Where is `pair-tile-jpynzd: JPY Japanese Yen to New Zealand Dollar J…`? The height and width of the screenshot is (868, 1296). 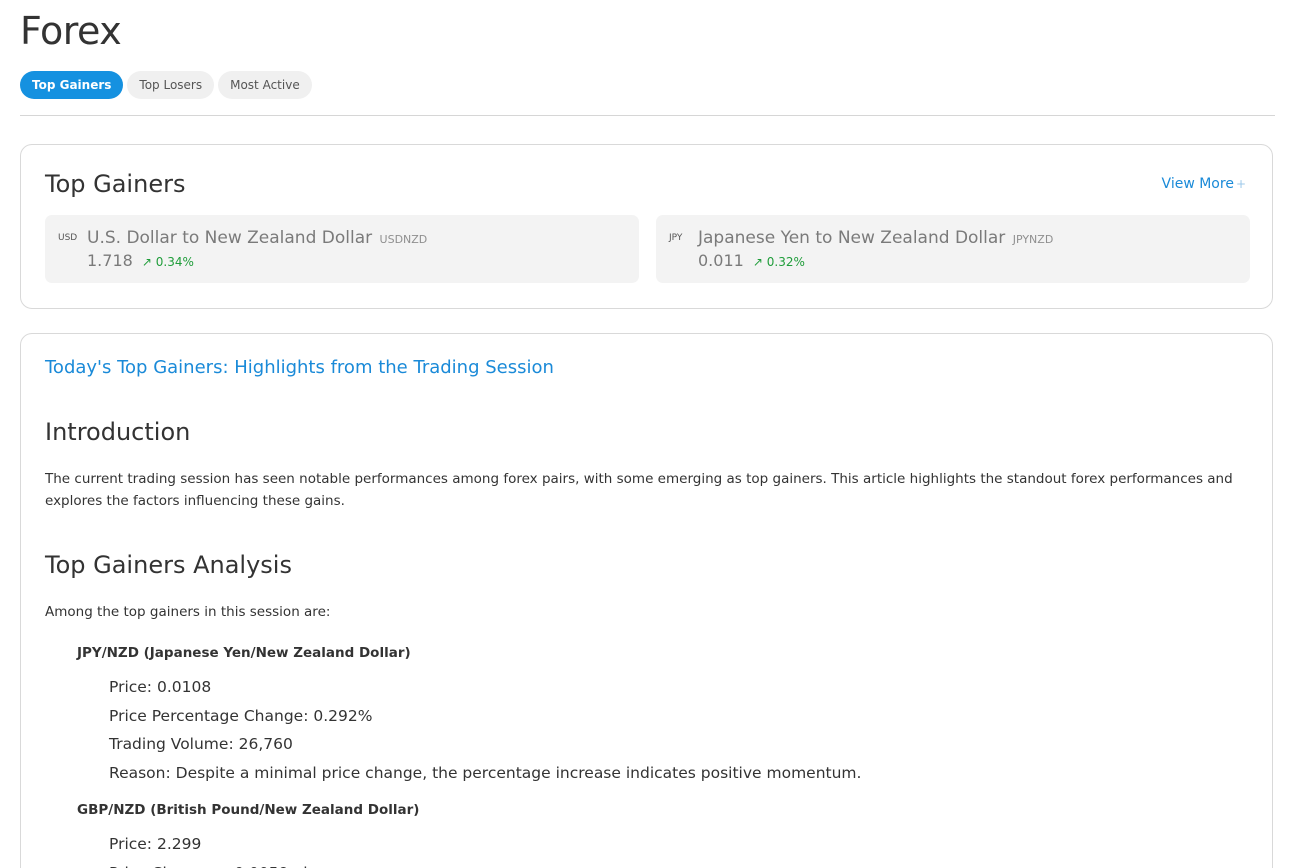 pair-tile-jpynzd: JPY Japanese Yen to New Zealand Dollar J… is located at coordinates (953, 249).